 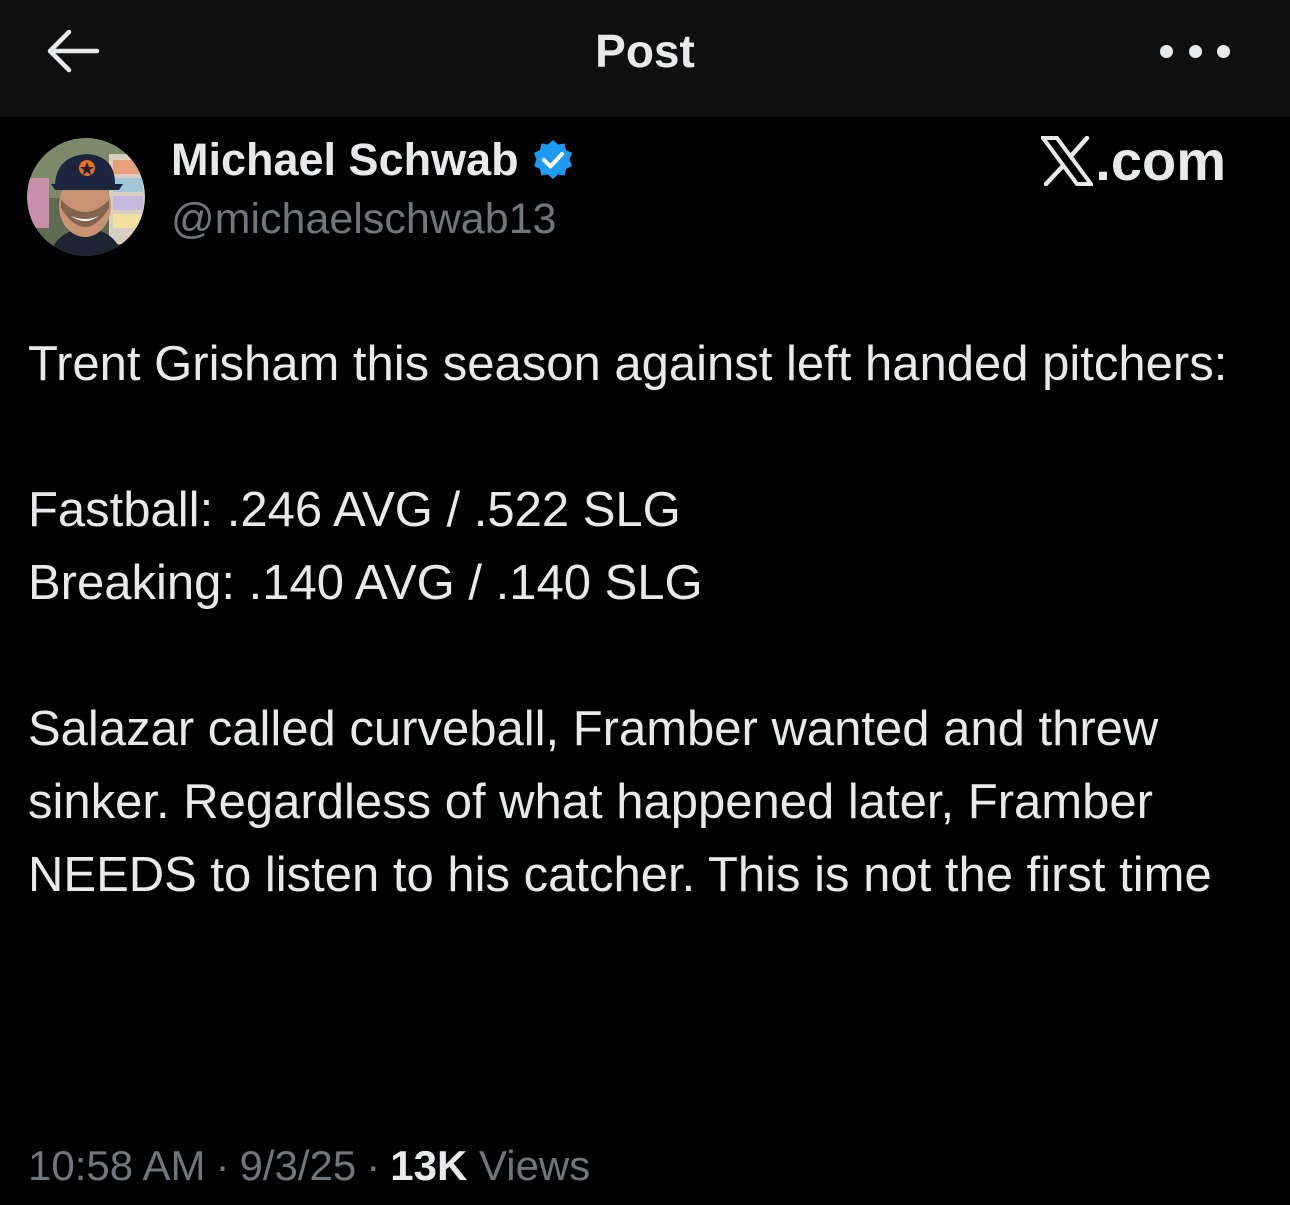 I want to click on more-horizontal-icon, so click(x=1166, y=51).